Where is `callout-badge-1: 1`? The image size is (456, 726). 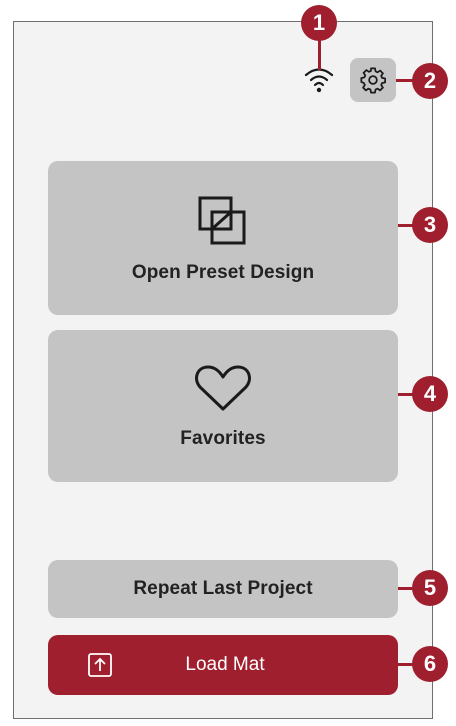 callout-badge-1: 1 is located at coordinates (319, 23).